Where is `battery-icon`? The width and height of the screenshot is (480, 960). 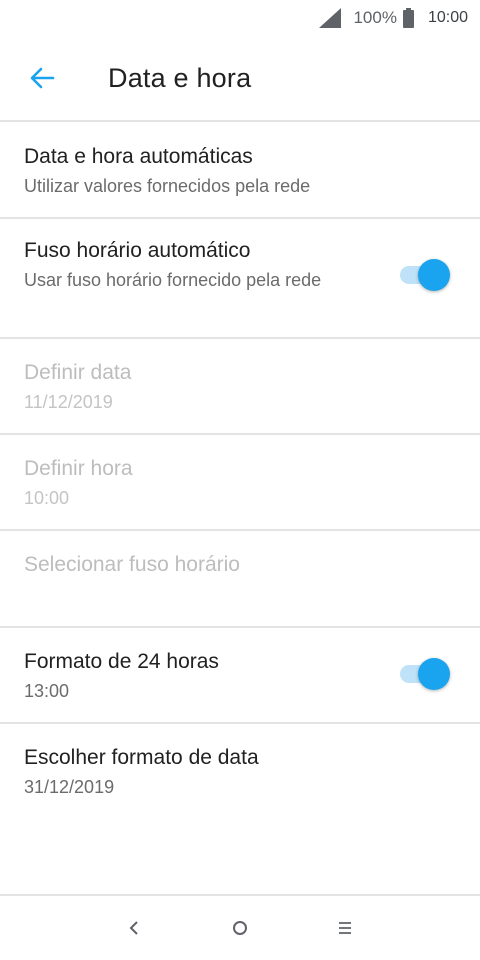
battery-icon is located at coordinates (408, 18).